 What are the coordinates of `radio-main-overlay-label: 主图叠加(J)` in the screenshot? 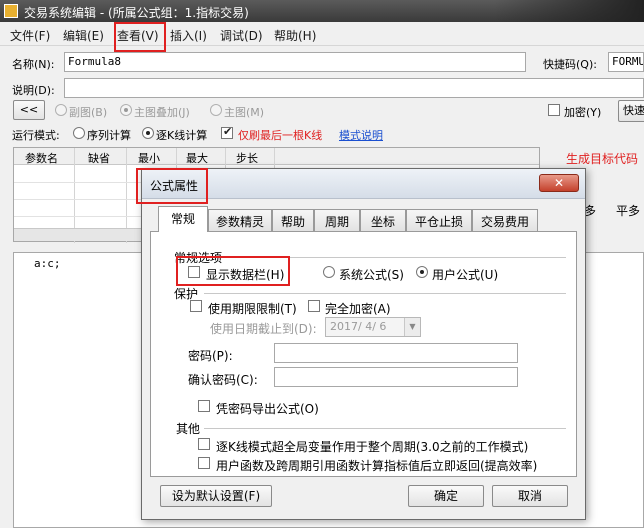 It's located at (162, 112).